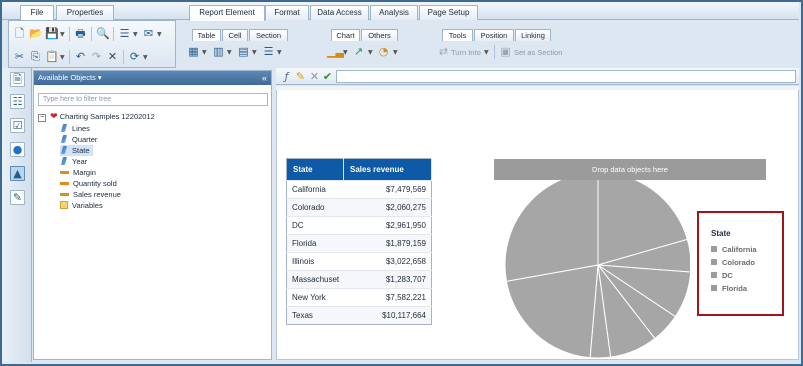 Image resolution: width=803 pixels, height=366 pixels. What do you see at coordinates (103, 33) in the screenshot?
I see `find-icon: 🔍` at bounding box center [103, 33].